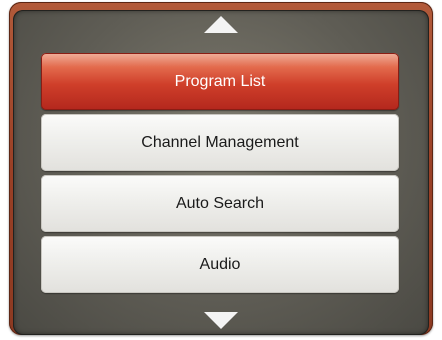 This screenshot has width=442, height=340. I want to click on menu-item-audio: Audio, so click(220, 264).